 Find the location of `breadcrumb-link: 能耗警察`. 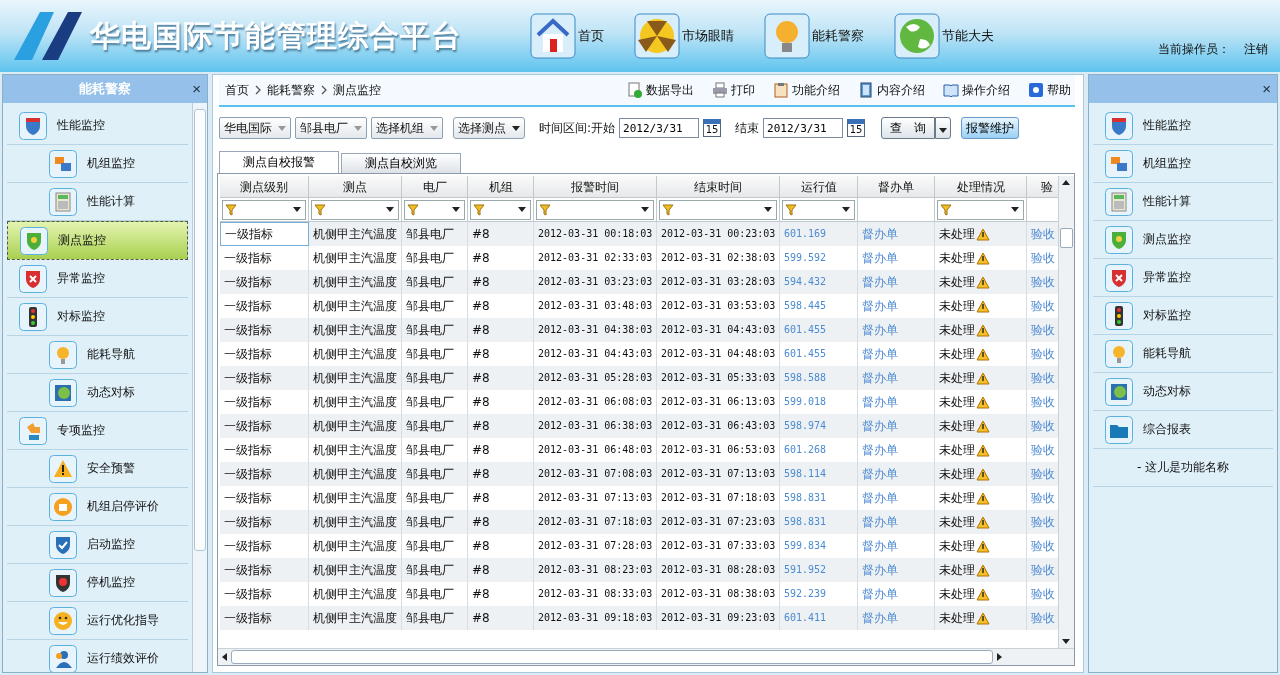

breadcrumb-link: 能耗警察 is located at coordinates (291, 90).